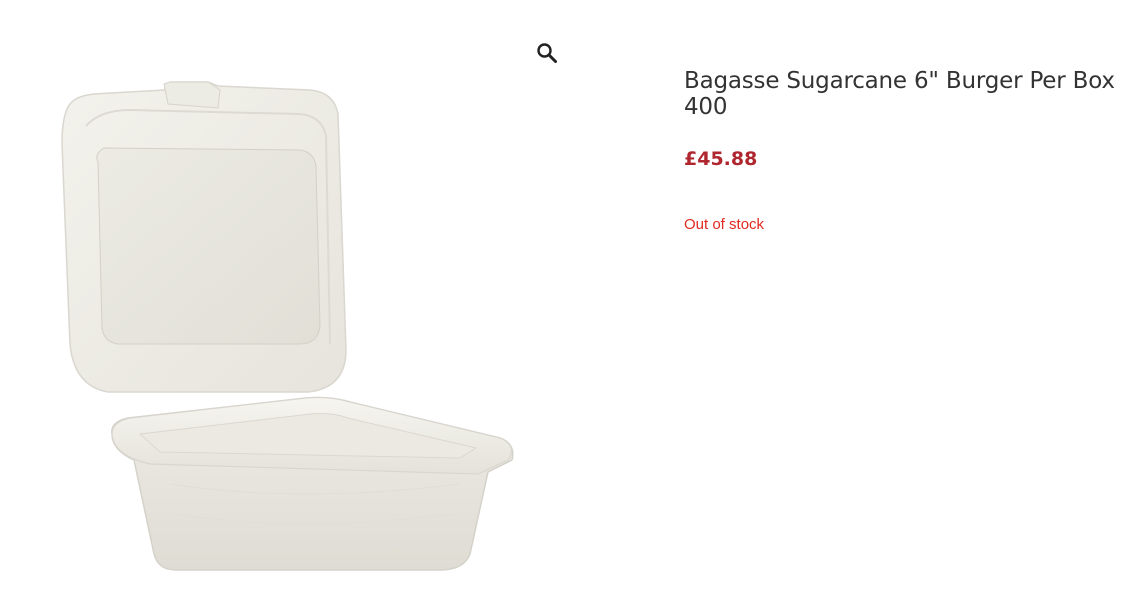 The height and width of the screenshot is (608, 1144). I want to click on product-title: Bagasse Sugarcane 6" Burger Per Box 400, so click(899, 94).